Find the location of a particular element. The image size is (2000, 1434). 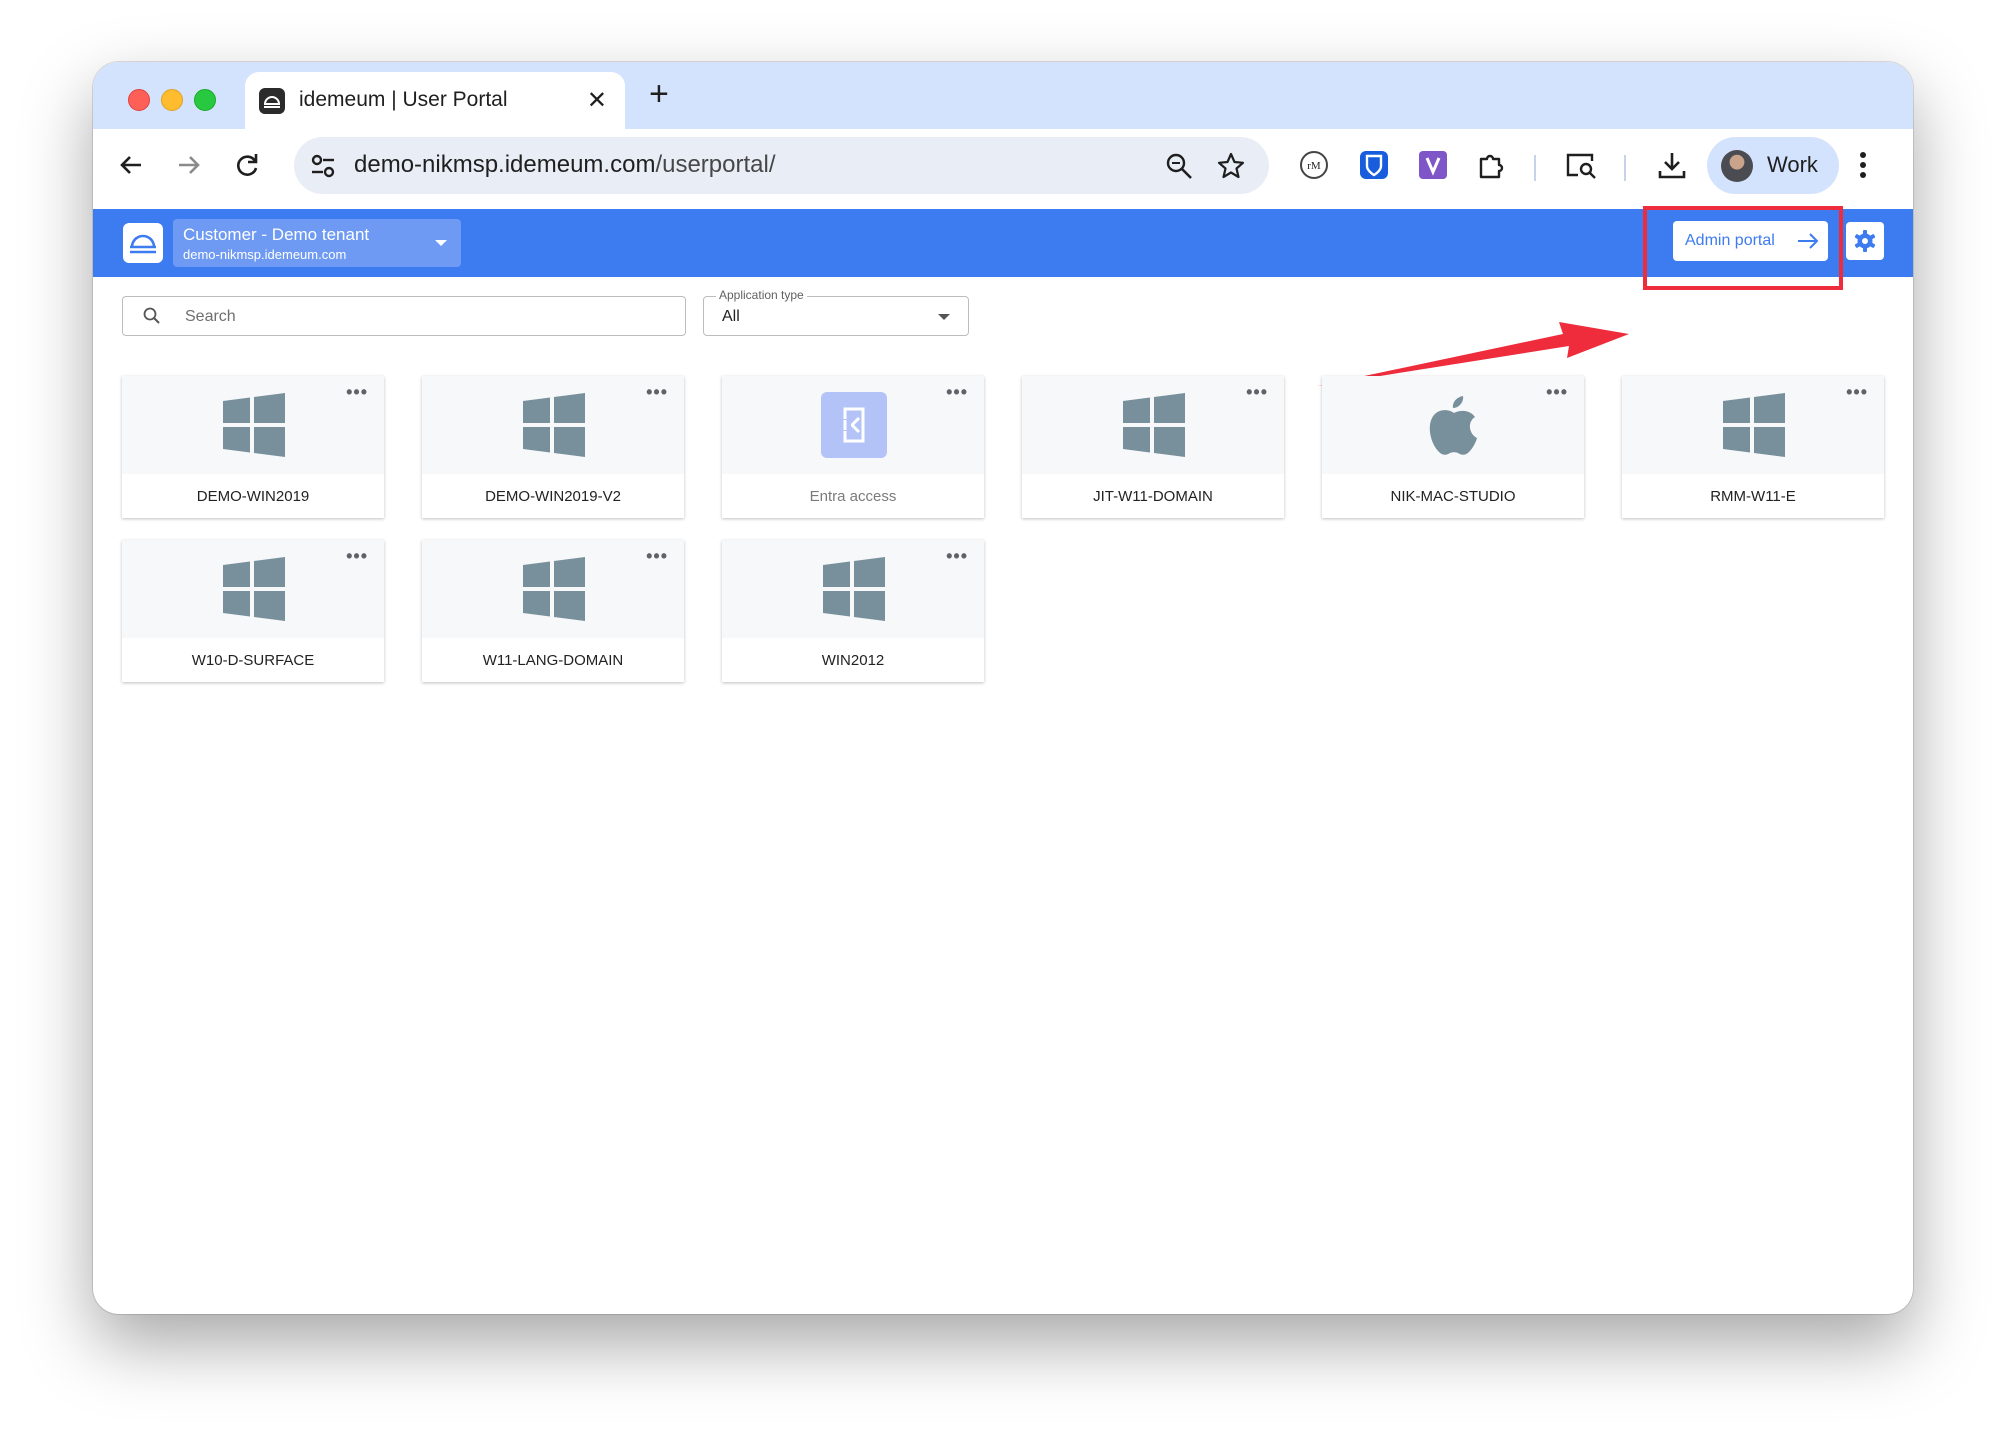

svg-text: rM is located at coordinates (1314, 166).